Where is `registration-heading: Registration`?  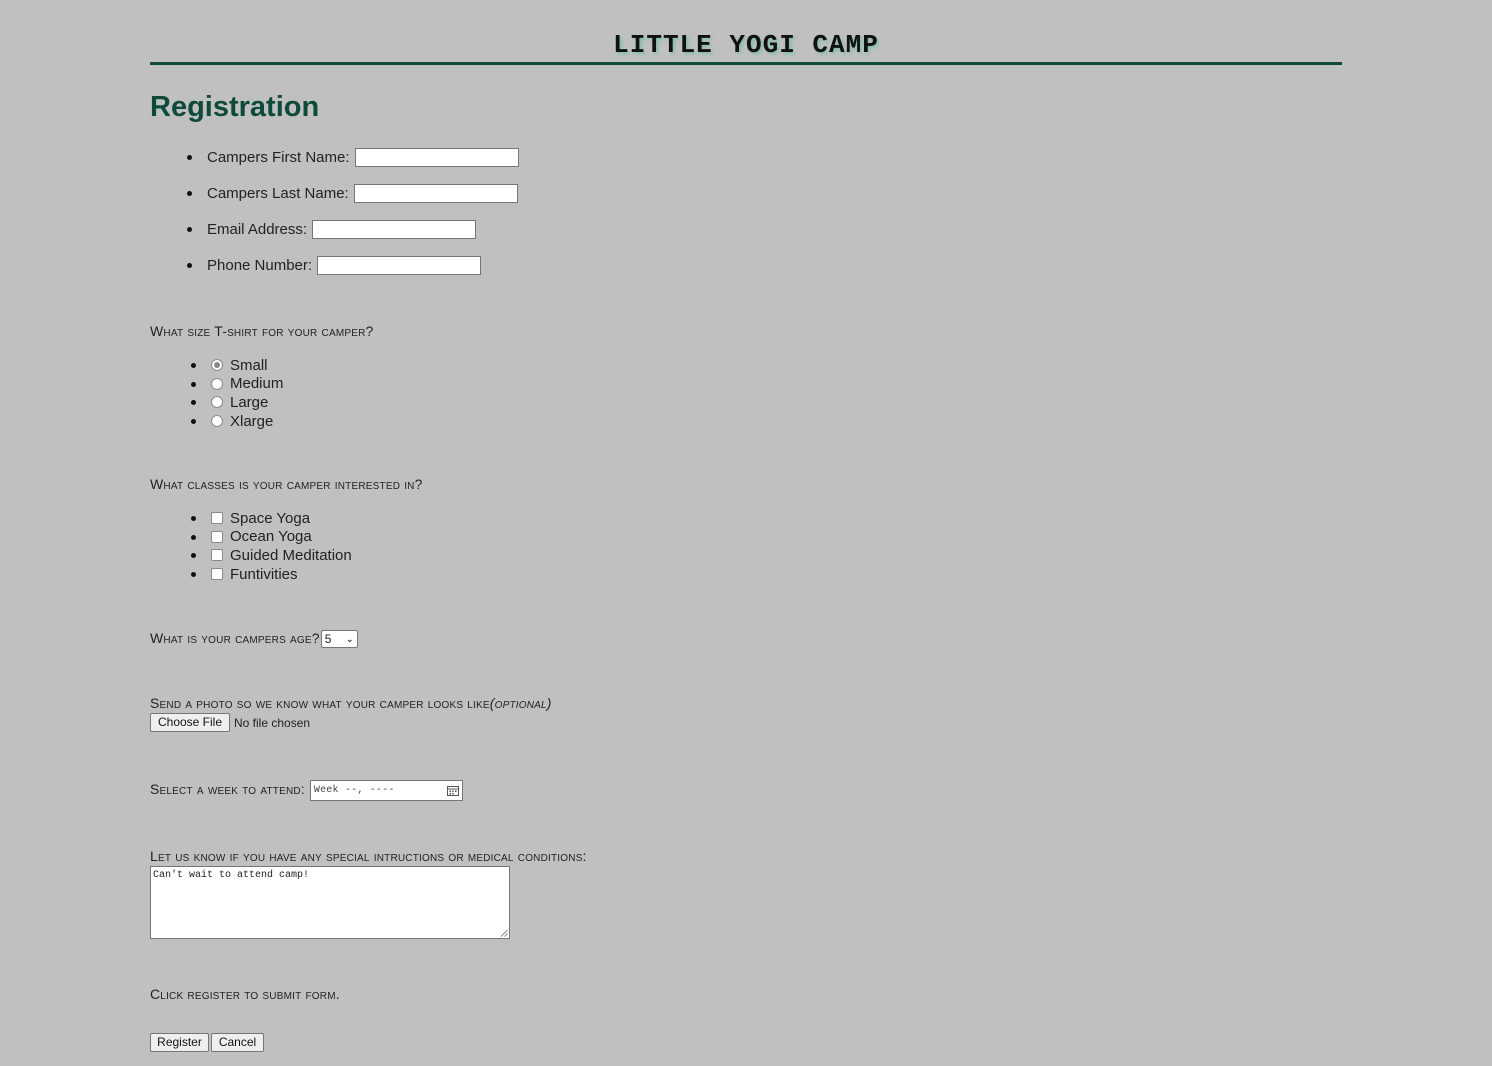
registration-heading: Registration is located at coordinates (235, 107).